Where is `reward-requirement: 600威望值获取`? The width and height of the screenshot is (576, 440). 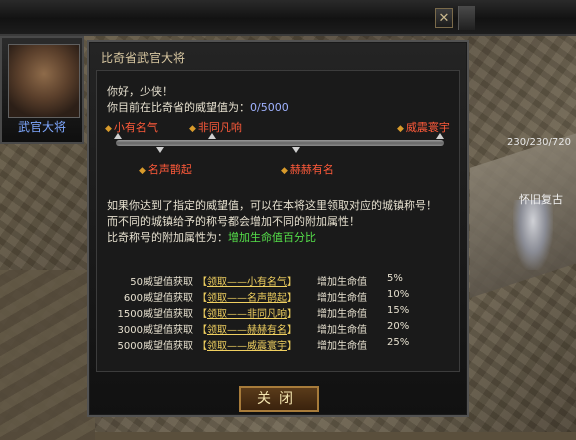 reward-requirement: 600威望值获取 is located at coordinates (158, 298).